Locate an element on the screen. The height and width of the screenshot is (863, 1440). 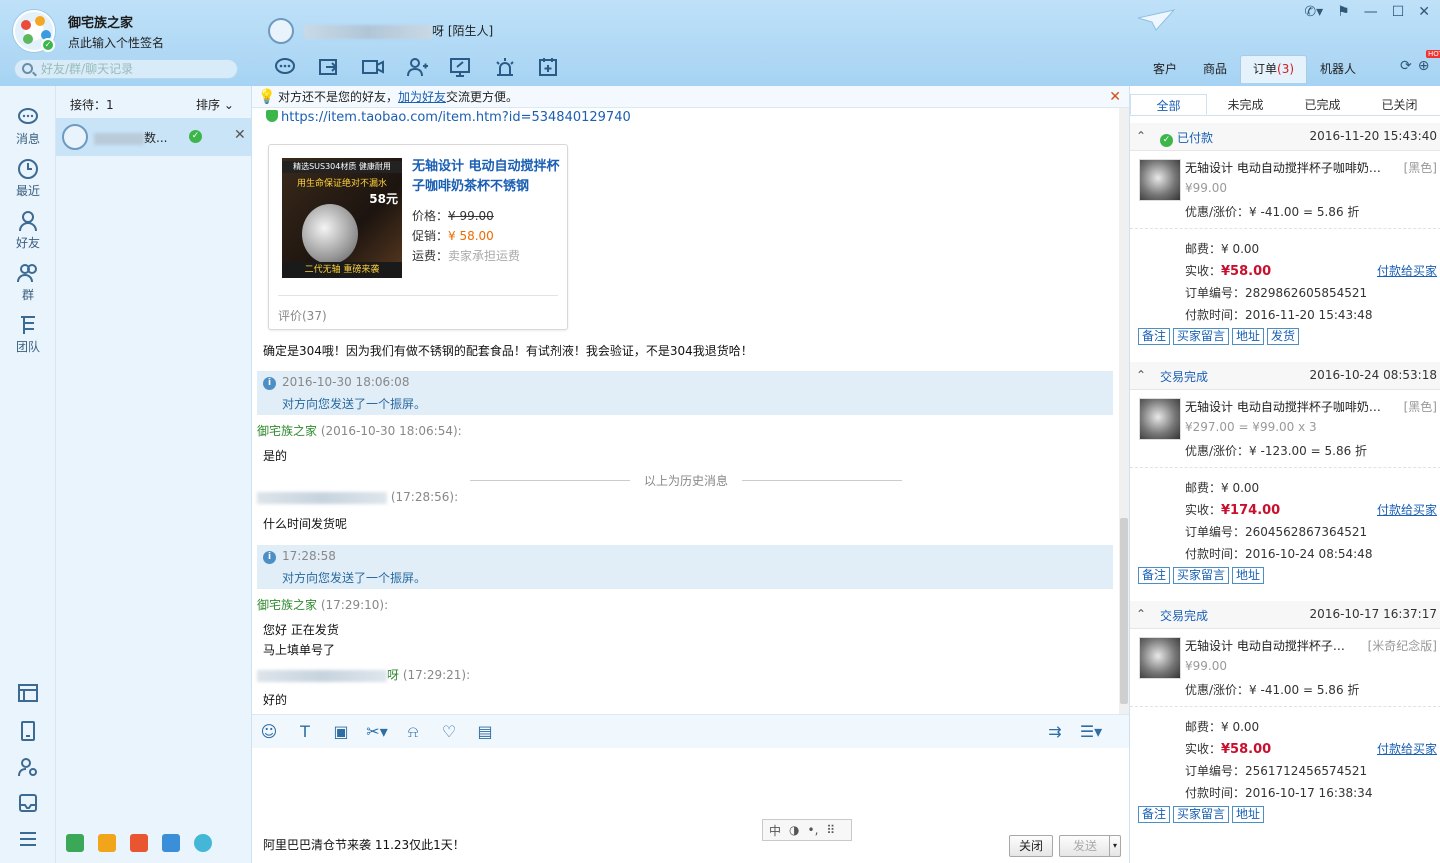
remote-assist-icon is located at coordinates (505, 67).